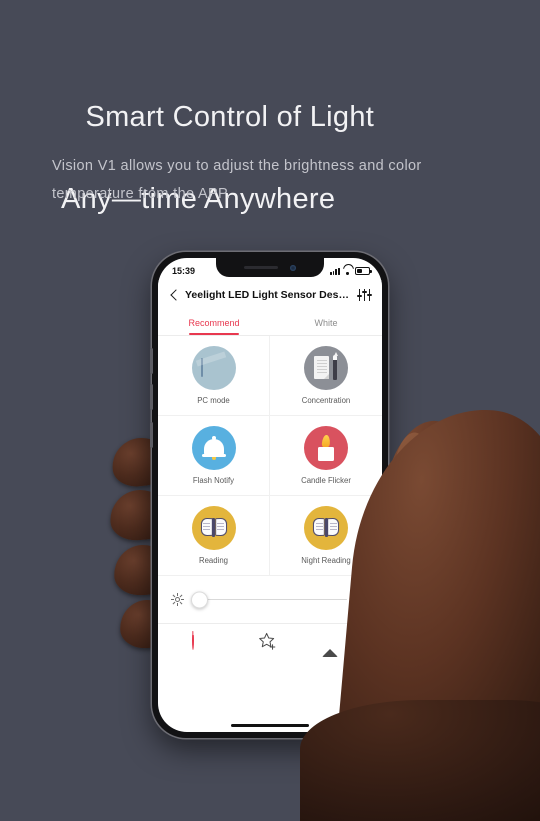 The height and width of the screenshot is (821, 540). Describe the element at coordinates (184, 271) in the screenshot. I see `status-time: 15:39` at that location.